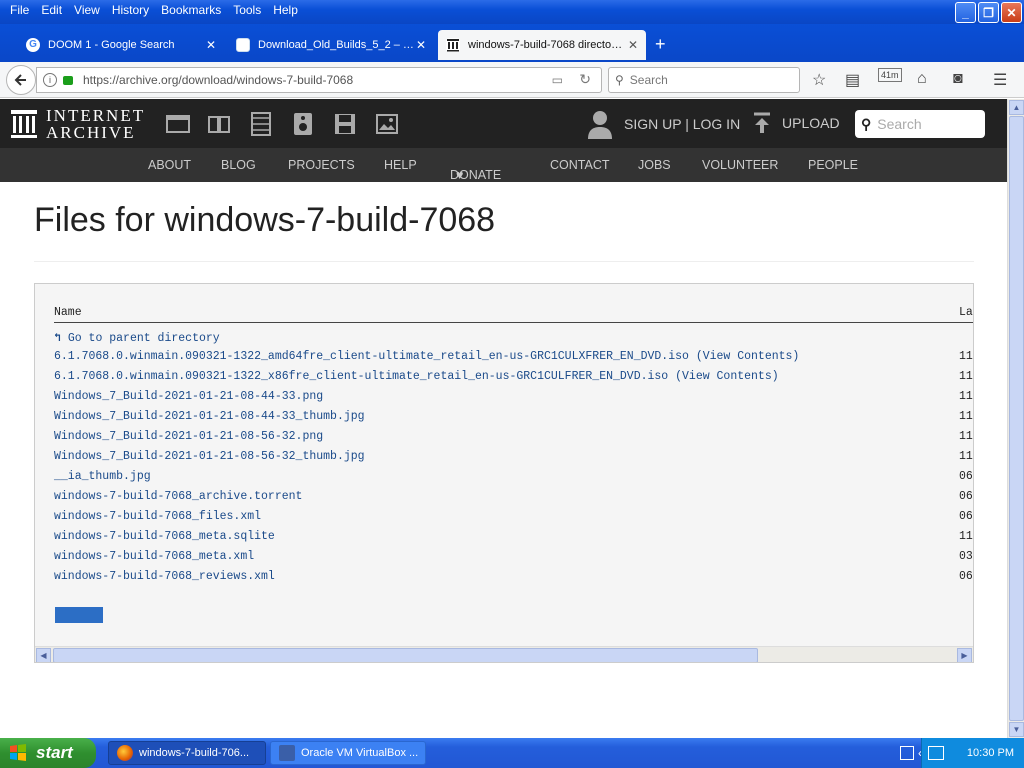 This screenshot has width=1024, height=768. Describe the element at coordinates (79, 615) in the screenshot. I see `blue-button` at that location.